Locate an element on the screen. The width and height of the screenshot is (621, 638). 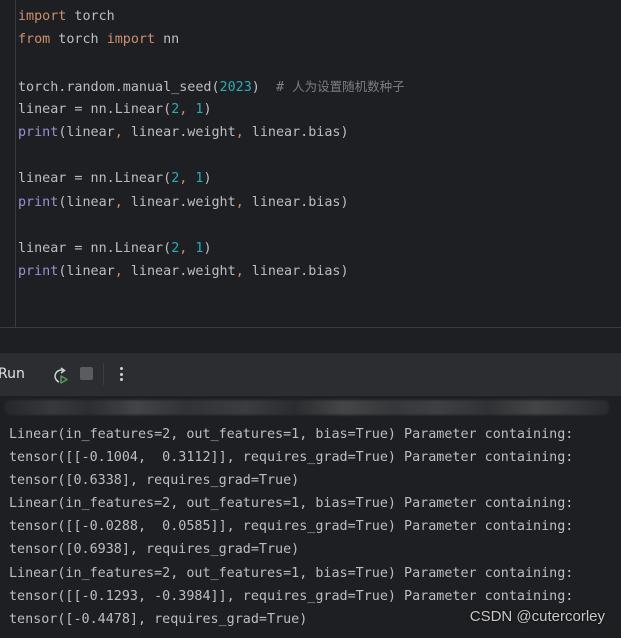
blurred-command-line is located at coordinates (306, 407).